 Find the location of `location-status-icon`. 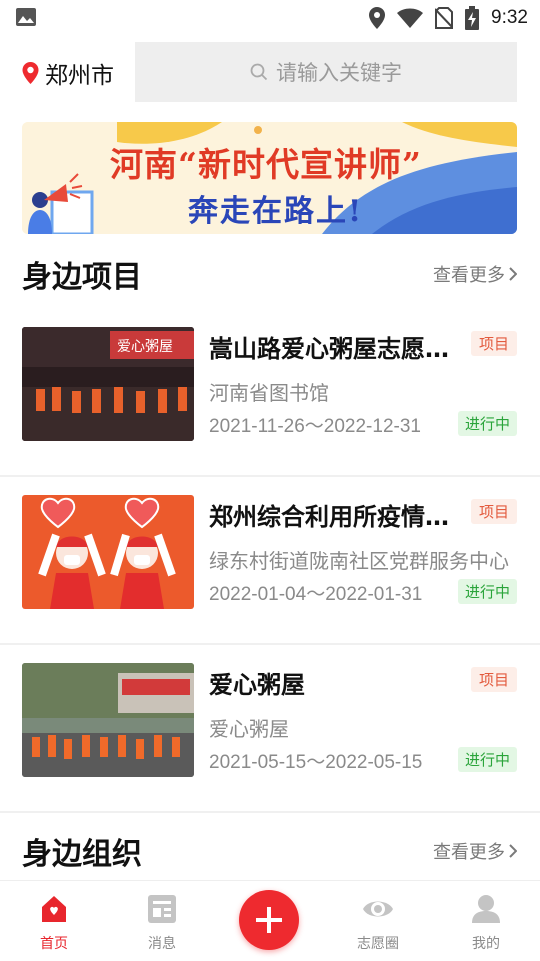

location-status-icon is located at coordinates (377, 18).